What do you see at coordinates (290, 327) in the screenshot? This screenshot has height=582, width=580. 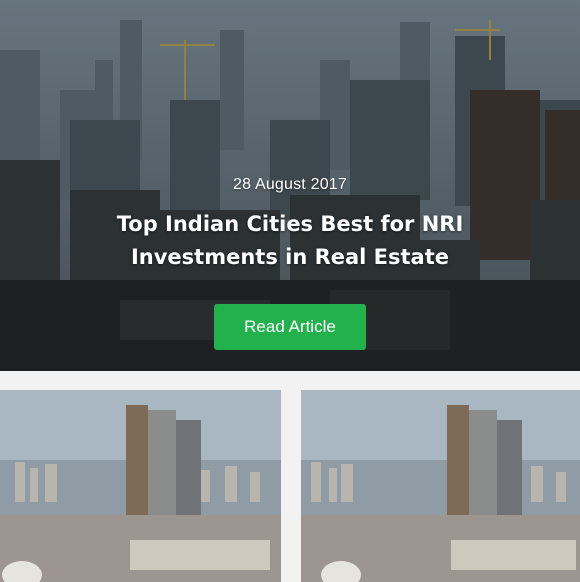 I see `read-article-button: Read Article` at bounding box center [290, 327].